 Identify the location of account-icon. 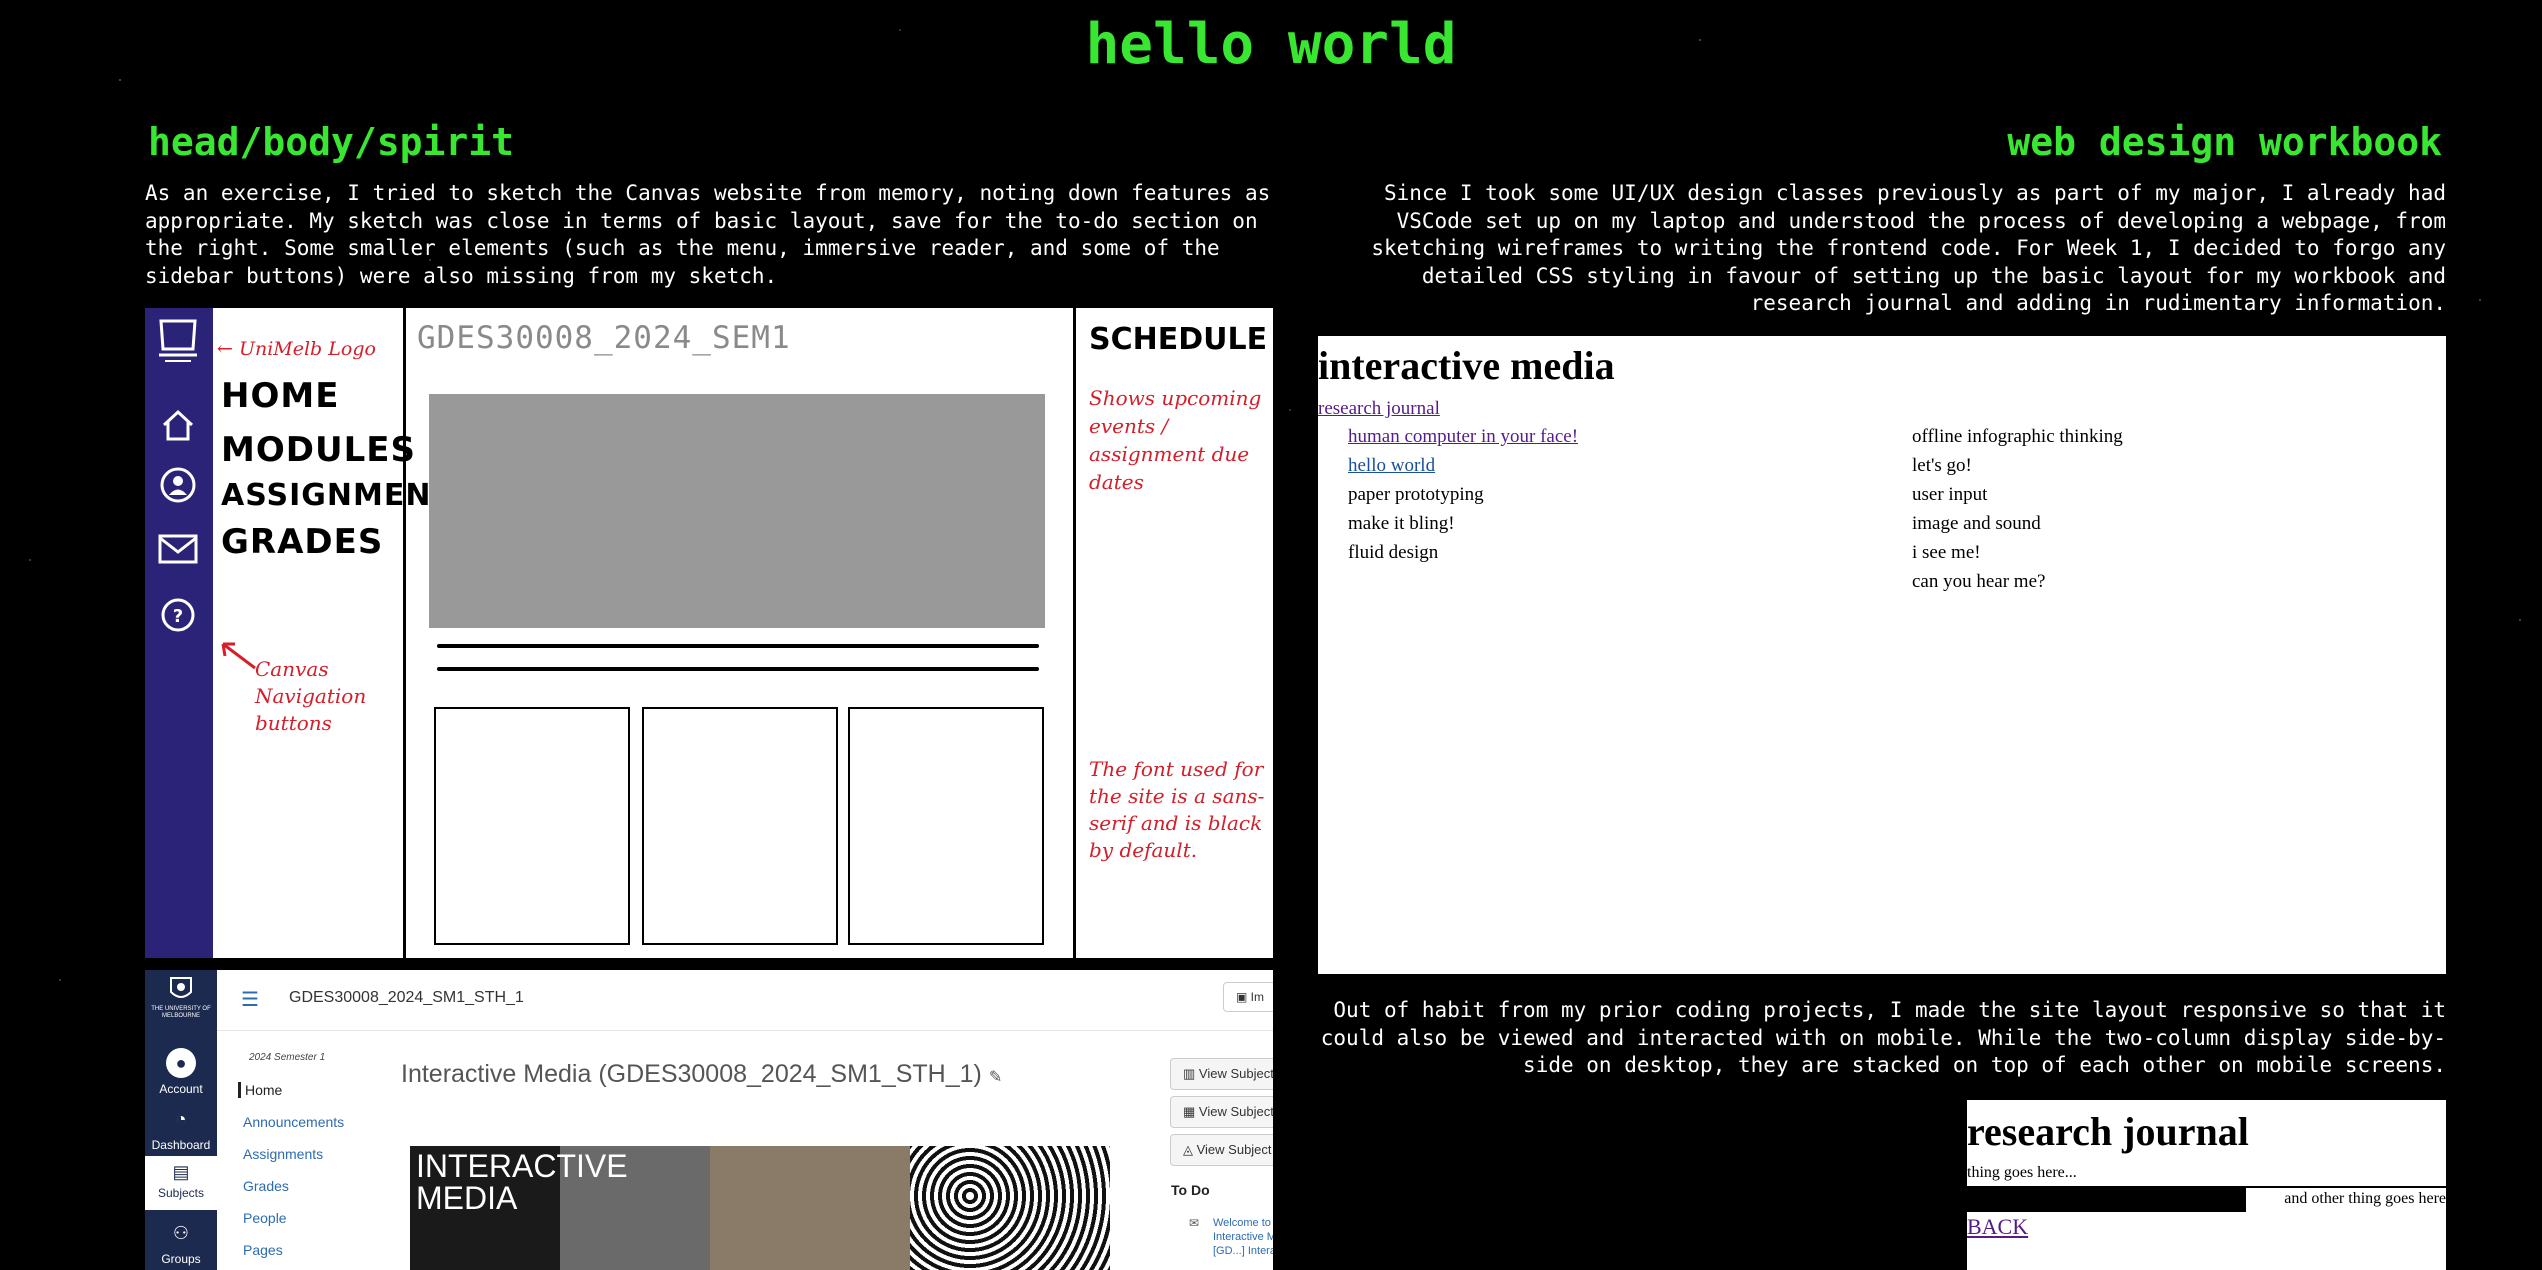
(178, 485).